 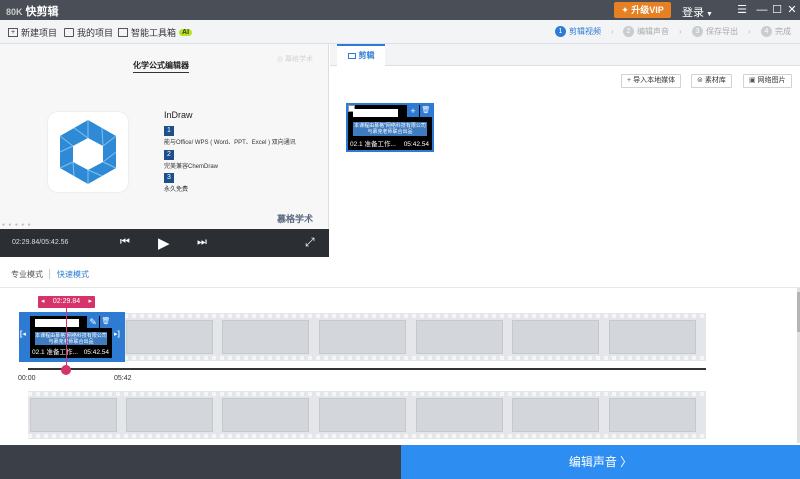 I want to click on image-icon: ▣, so click(x=752, y=80).